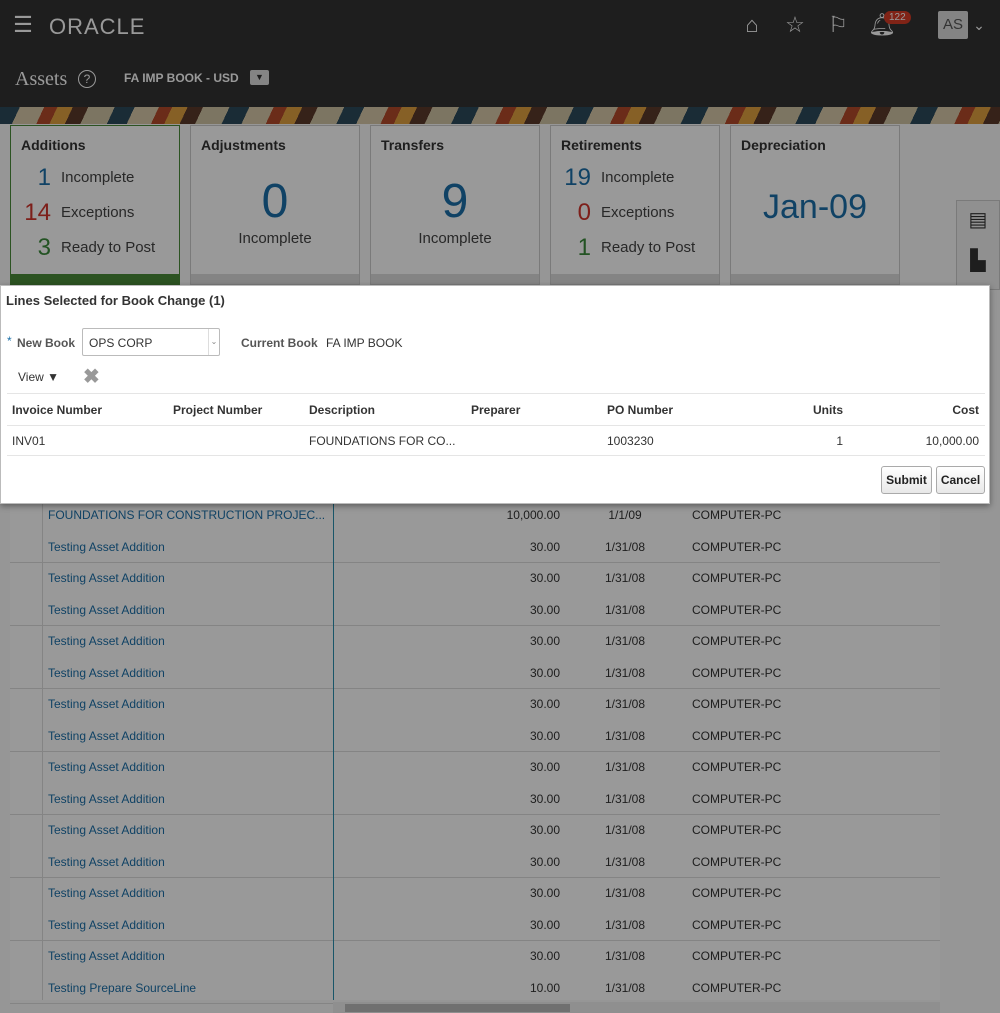  I want to click on cost: 10,000.00, so click(952, 441).